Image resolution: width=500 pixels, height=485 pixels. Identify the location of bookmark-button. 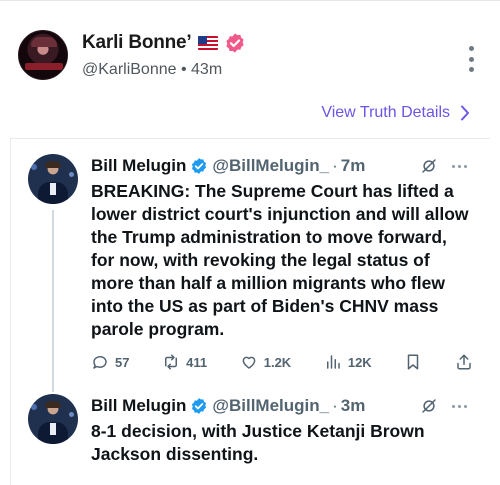
(413, 362).